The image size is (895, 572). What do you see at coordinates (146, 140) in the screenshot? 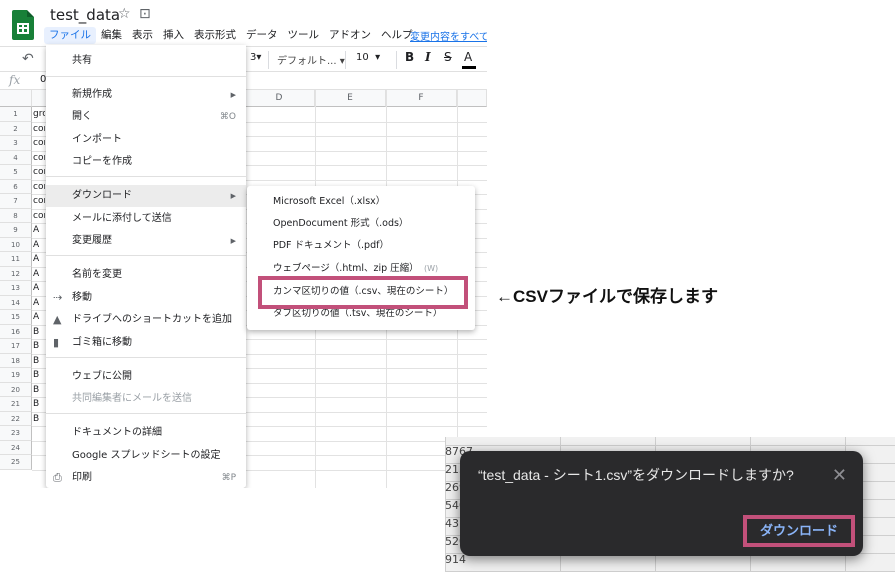
I see `file-menu-item: インポート` at bounding box center [146, 140].